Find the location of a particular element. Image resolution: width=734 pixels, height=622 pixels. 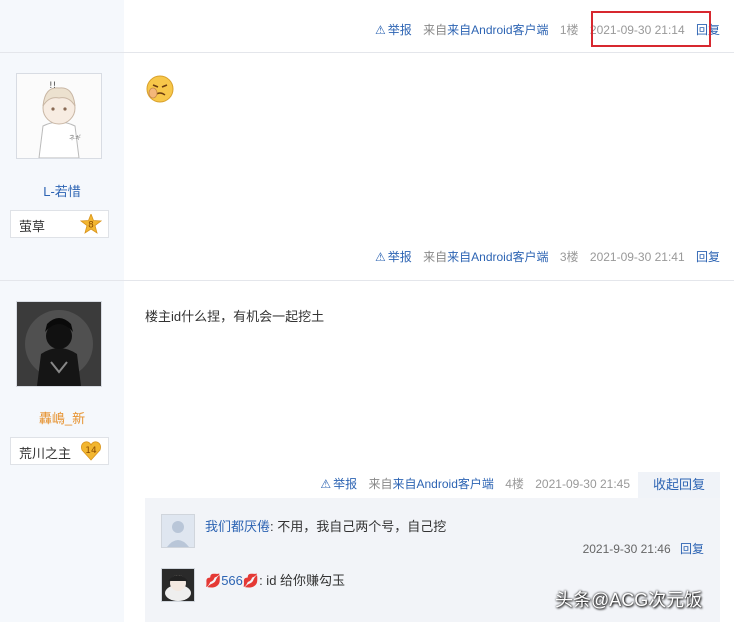

collapse-replies-button: 收起回复 is located at coordinates (679, 485).